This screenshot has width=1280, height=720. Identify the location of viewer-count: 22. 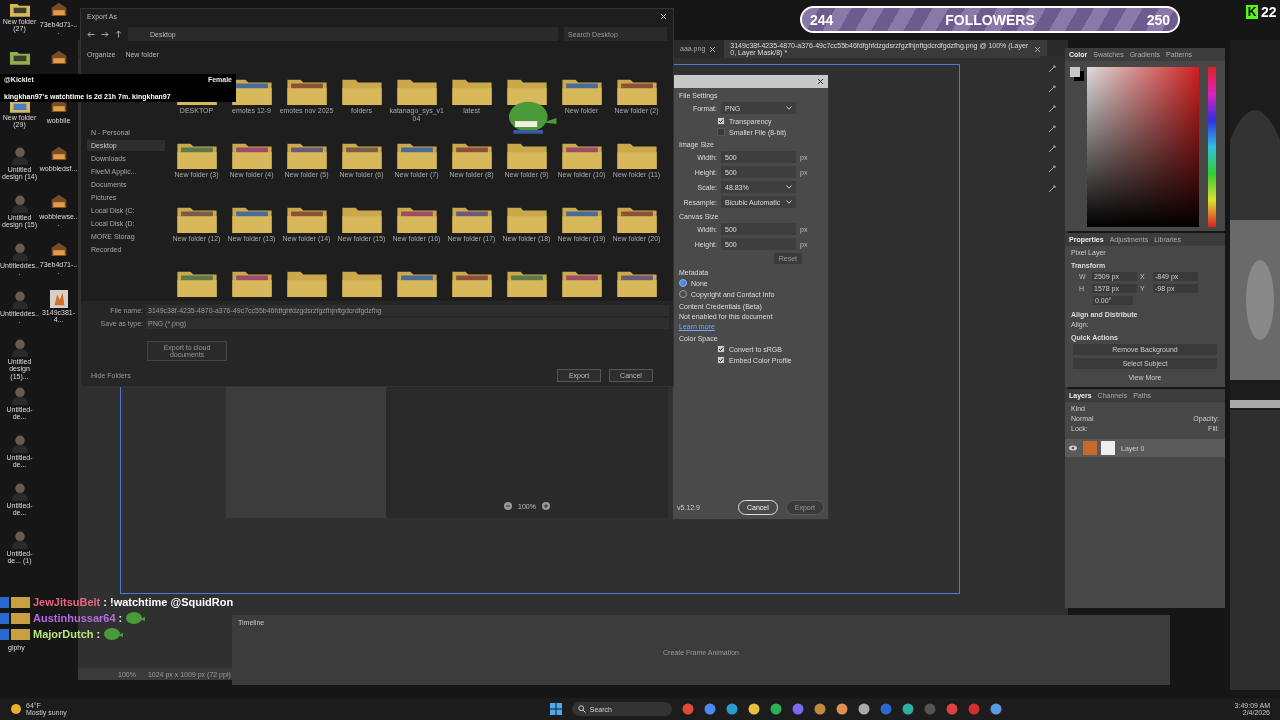
(1269, 12).